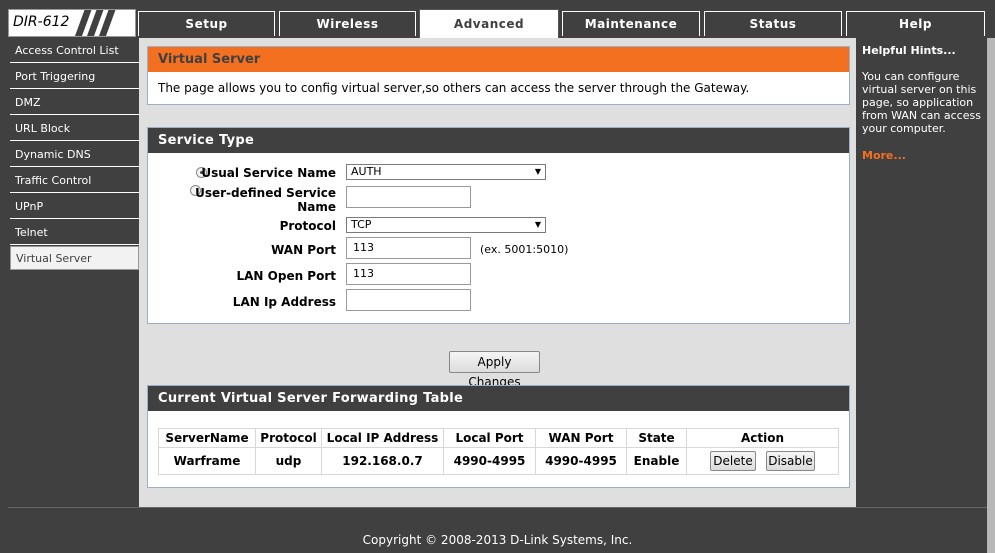 This screenshot has height=553, width=995. What do you see at coordinates (74, 77) in the screenshot?
I see `sidebar-item-port-triggering: Port Triggering` at bounding box center [74, 77].